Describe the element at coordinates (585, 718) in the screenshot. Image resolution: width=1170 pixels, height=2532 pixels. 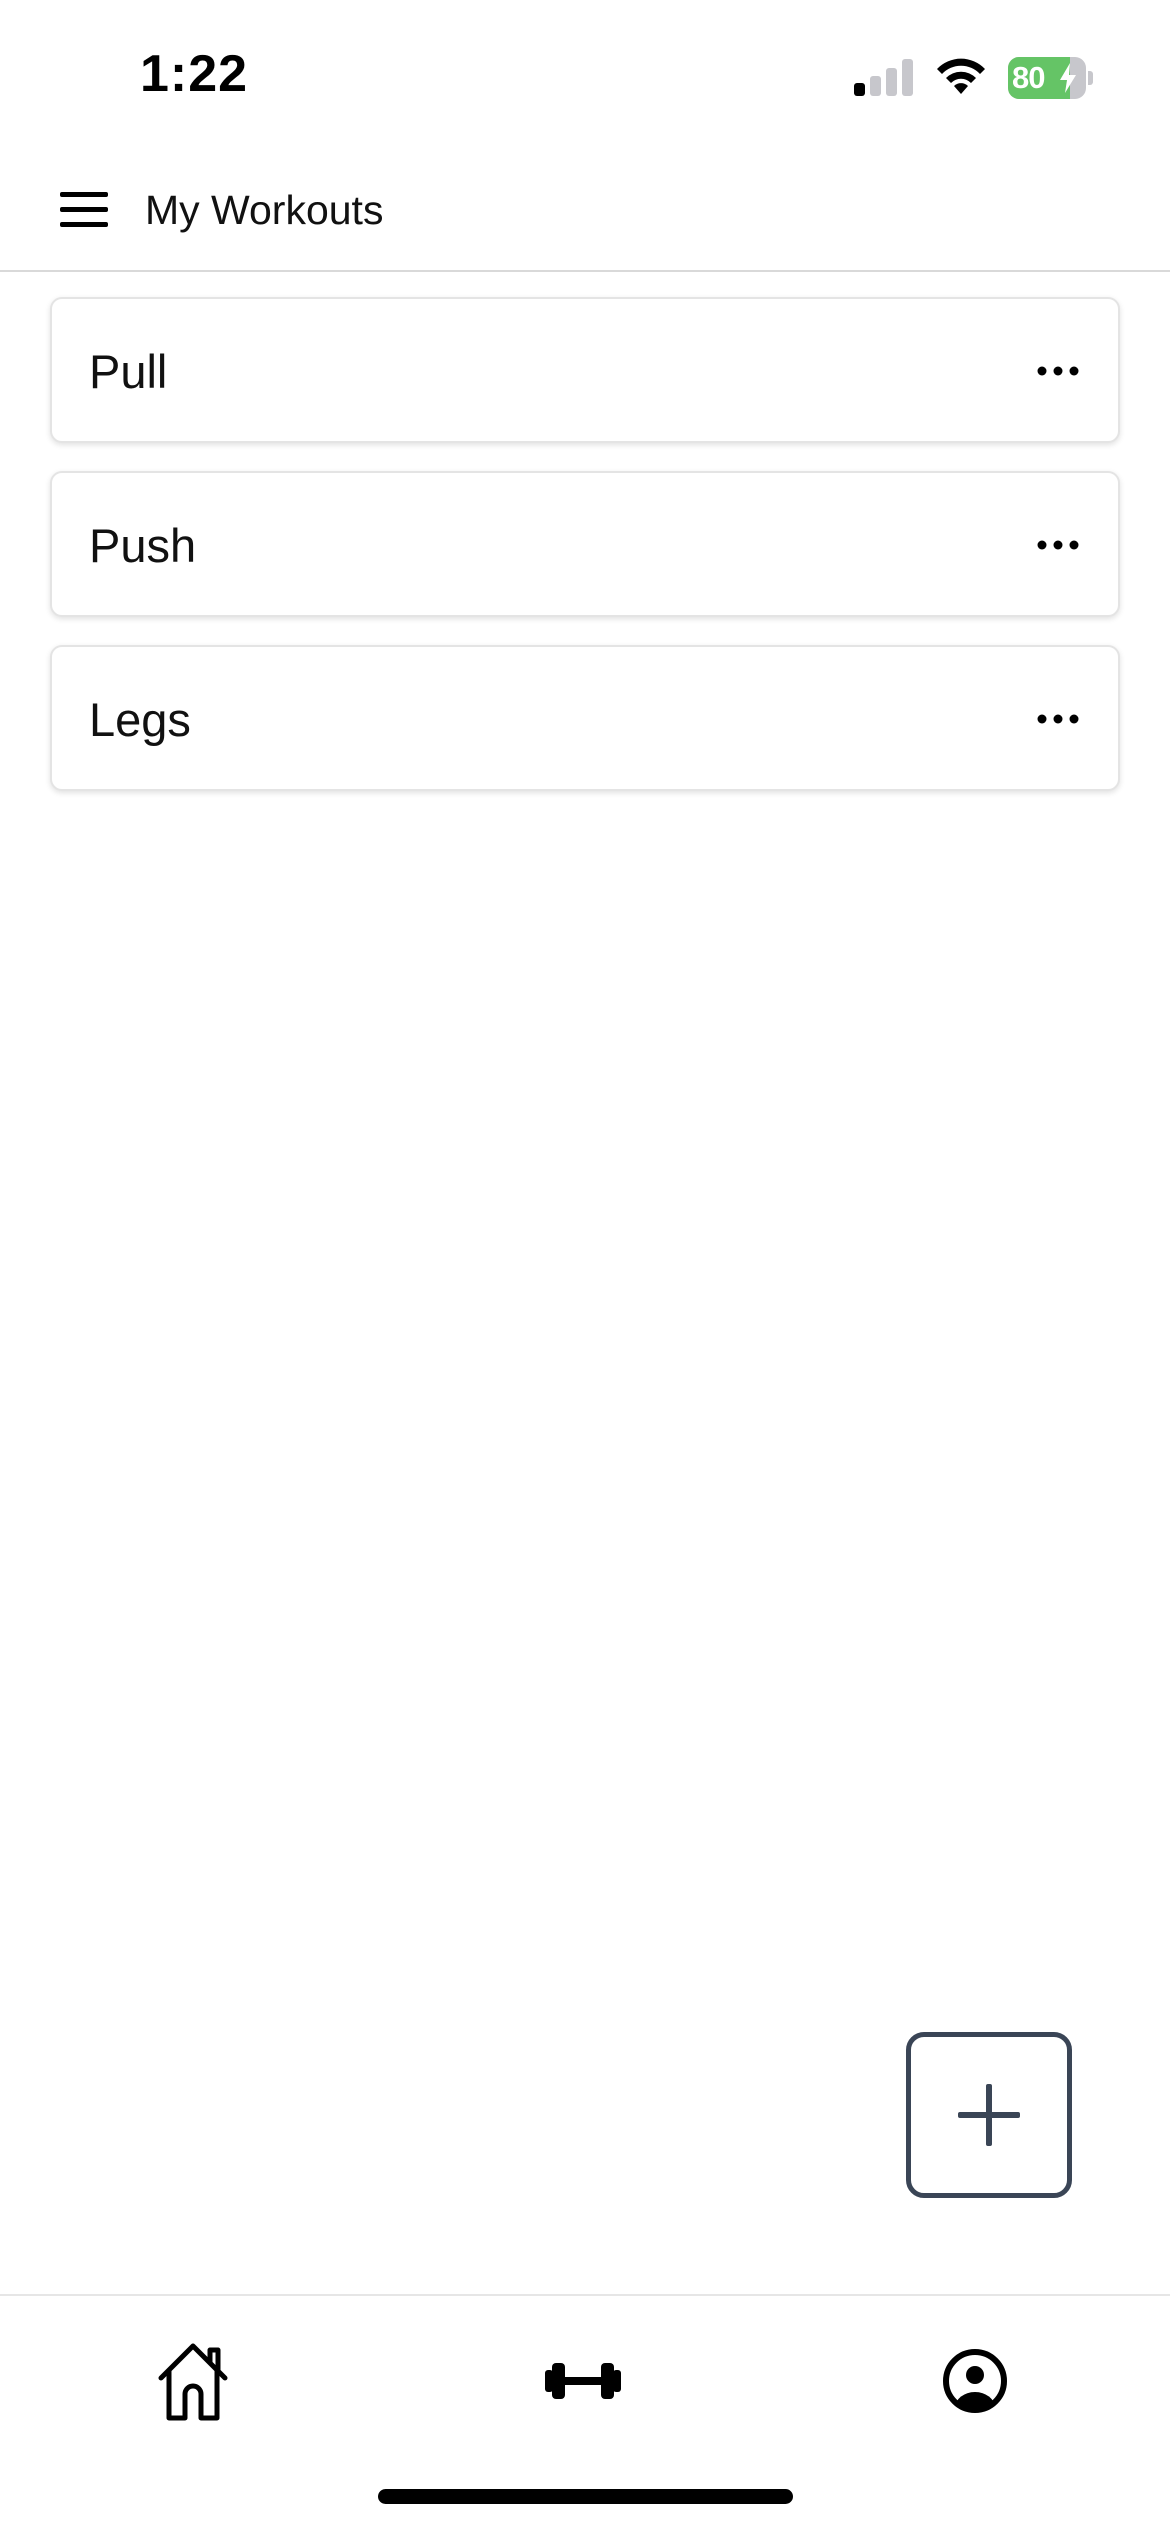
I see `workout-card-legs: Legs` at that location.